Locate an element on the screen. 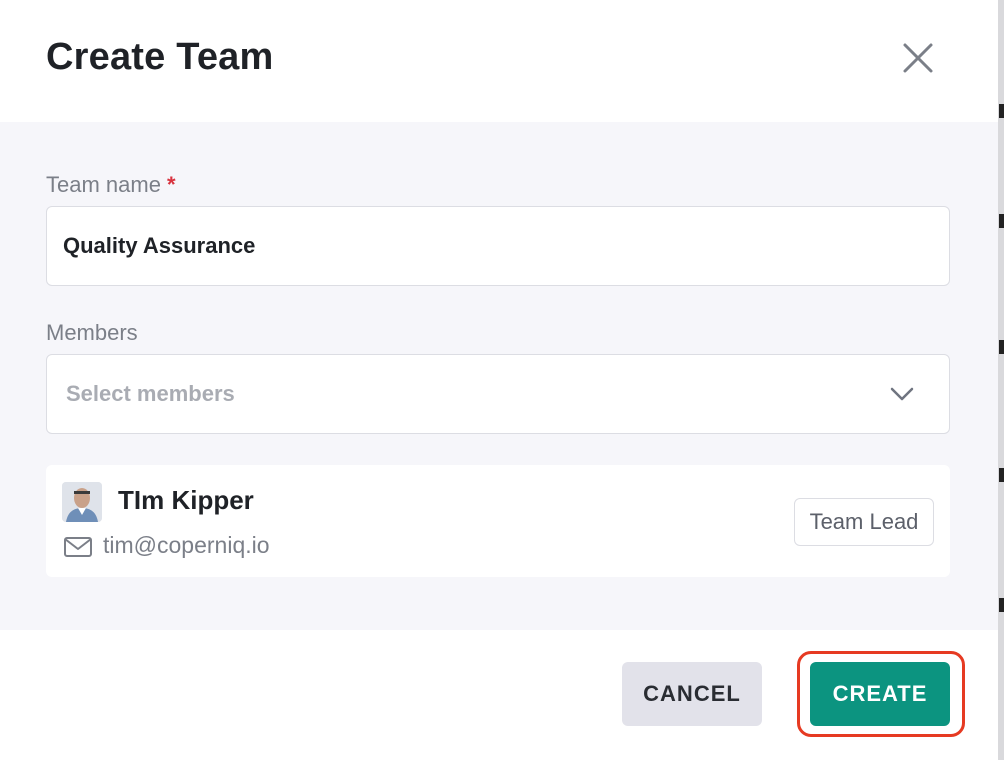  close-icon is located at coordinates (918, 58).